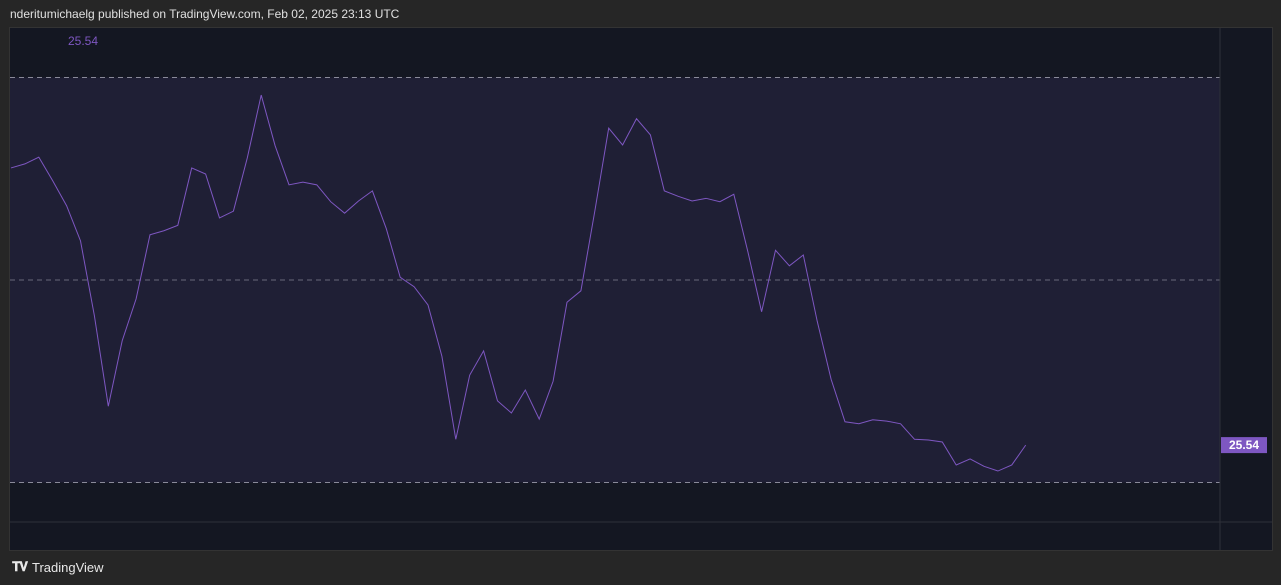  I want to click on legend-value: 25.54, so click(83, 41).